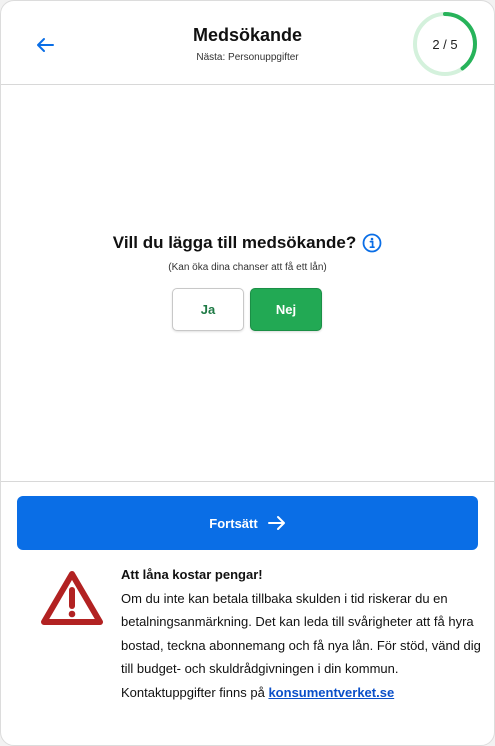 The height and width of the screenshot is (746, 495). I want to click on arrow-right-icon, so click(276, 523).